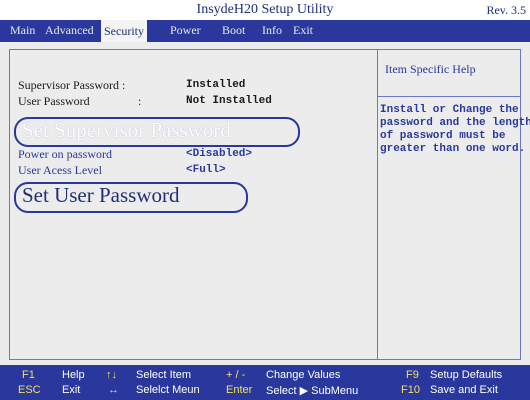 The width and height of the screenshot is (530, 400). What do you see at coordinates (101, 195) in the screenshot?
I see `set-user-password-item: Set User Password` at bounding box center [101, 195].